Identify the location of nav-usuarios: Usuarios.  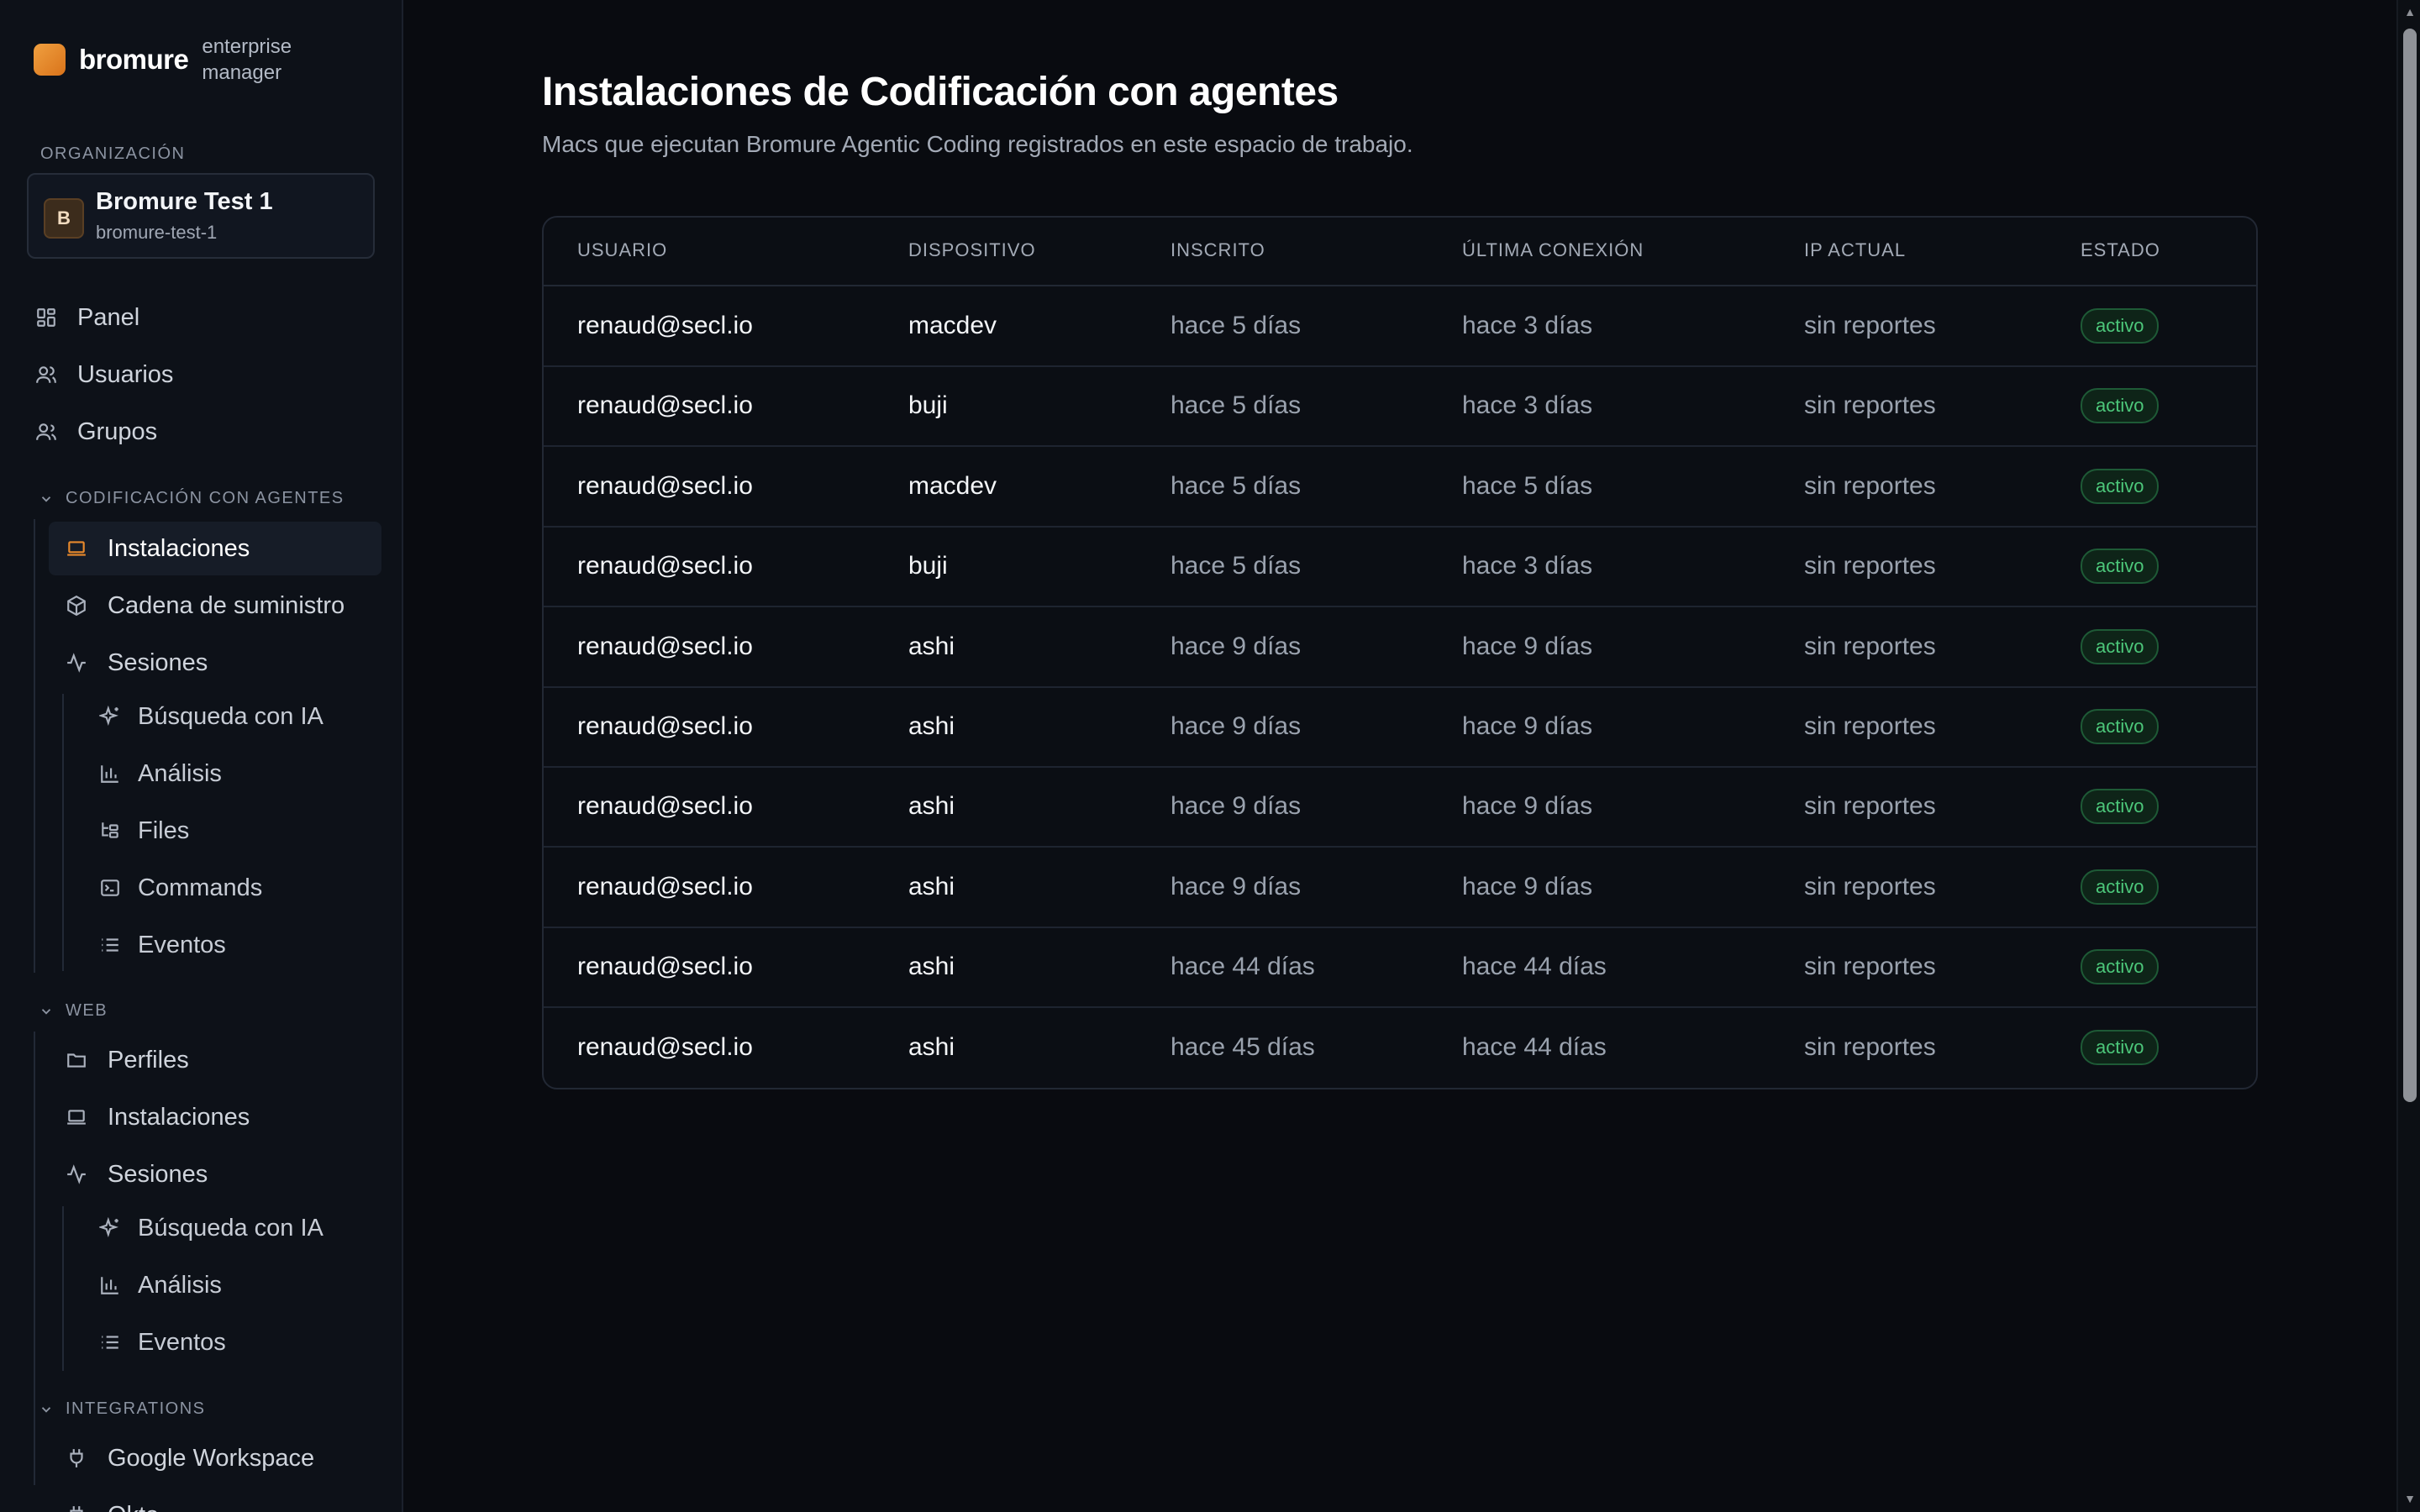
(104, 375).